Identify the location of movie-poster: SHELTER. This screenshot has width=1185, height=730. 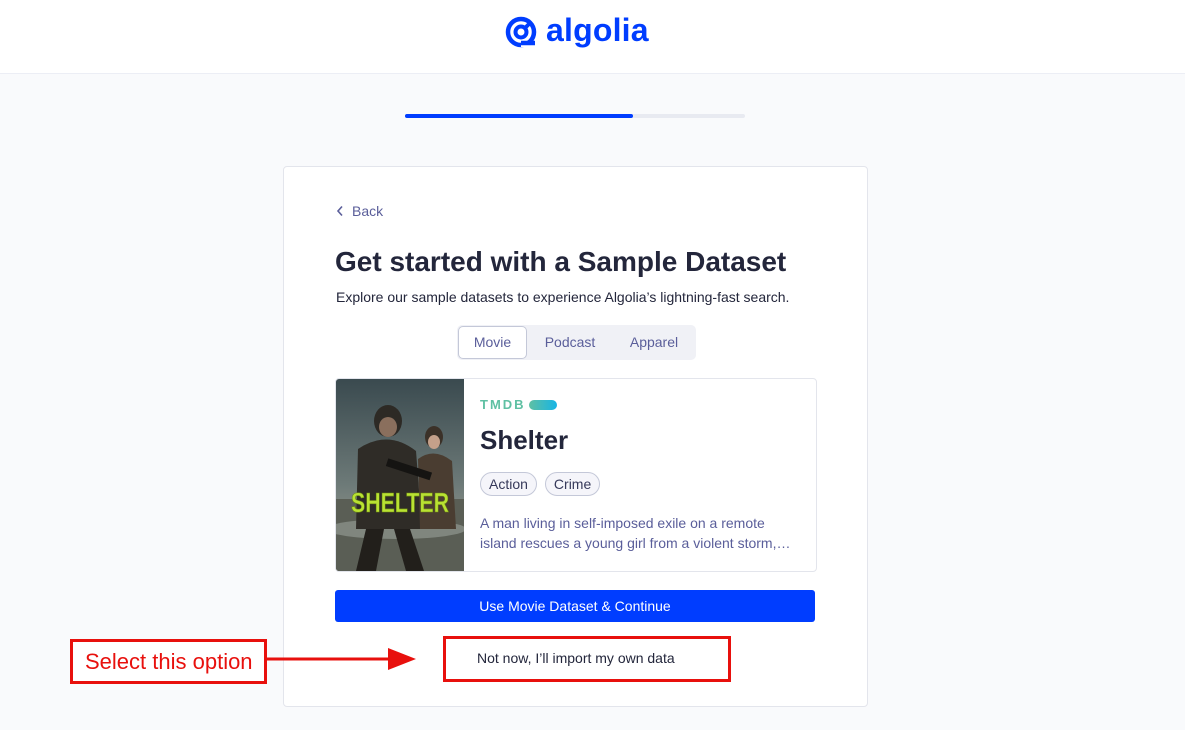
(400, 475).